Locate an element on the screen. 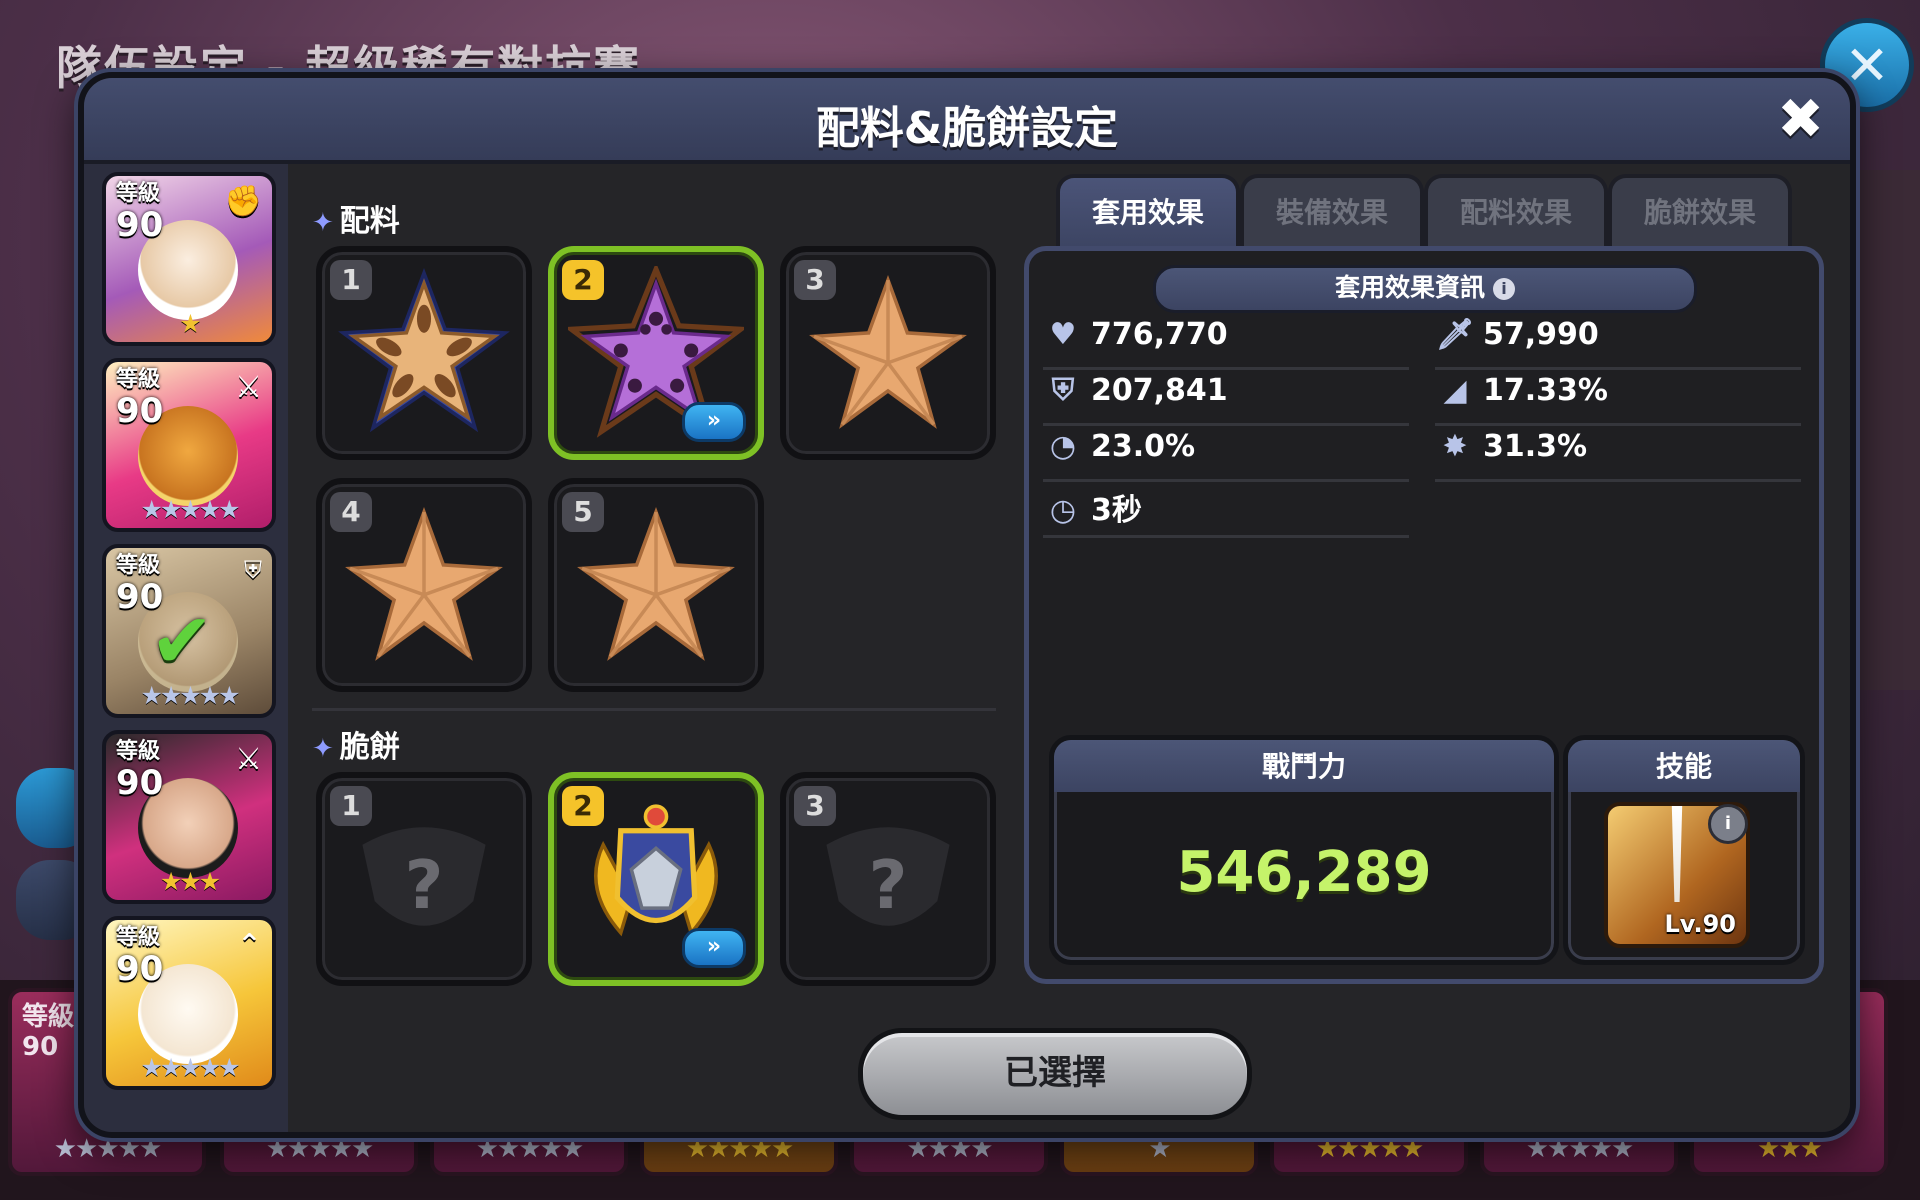 The width and height of the screenshot is (1920, 1200). cookie-portrait-2: 等級 90 ⚔ ★★★★★ is located at coordinates (189, 445).